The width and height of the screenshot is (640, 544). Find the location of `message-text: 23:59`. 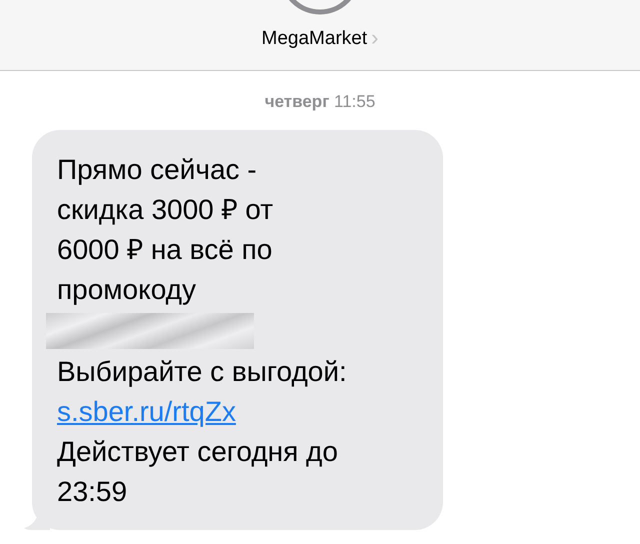

message-text: 23:59 is located at coordinates (92, 492).